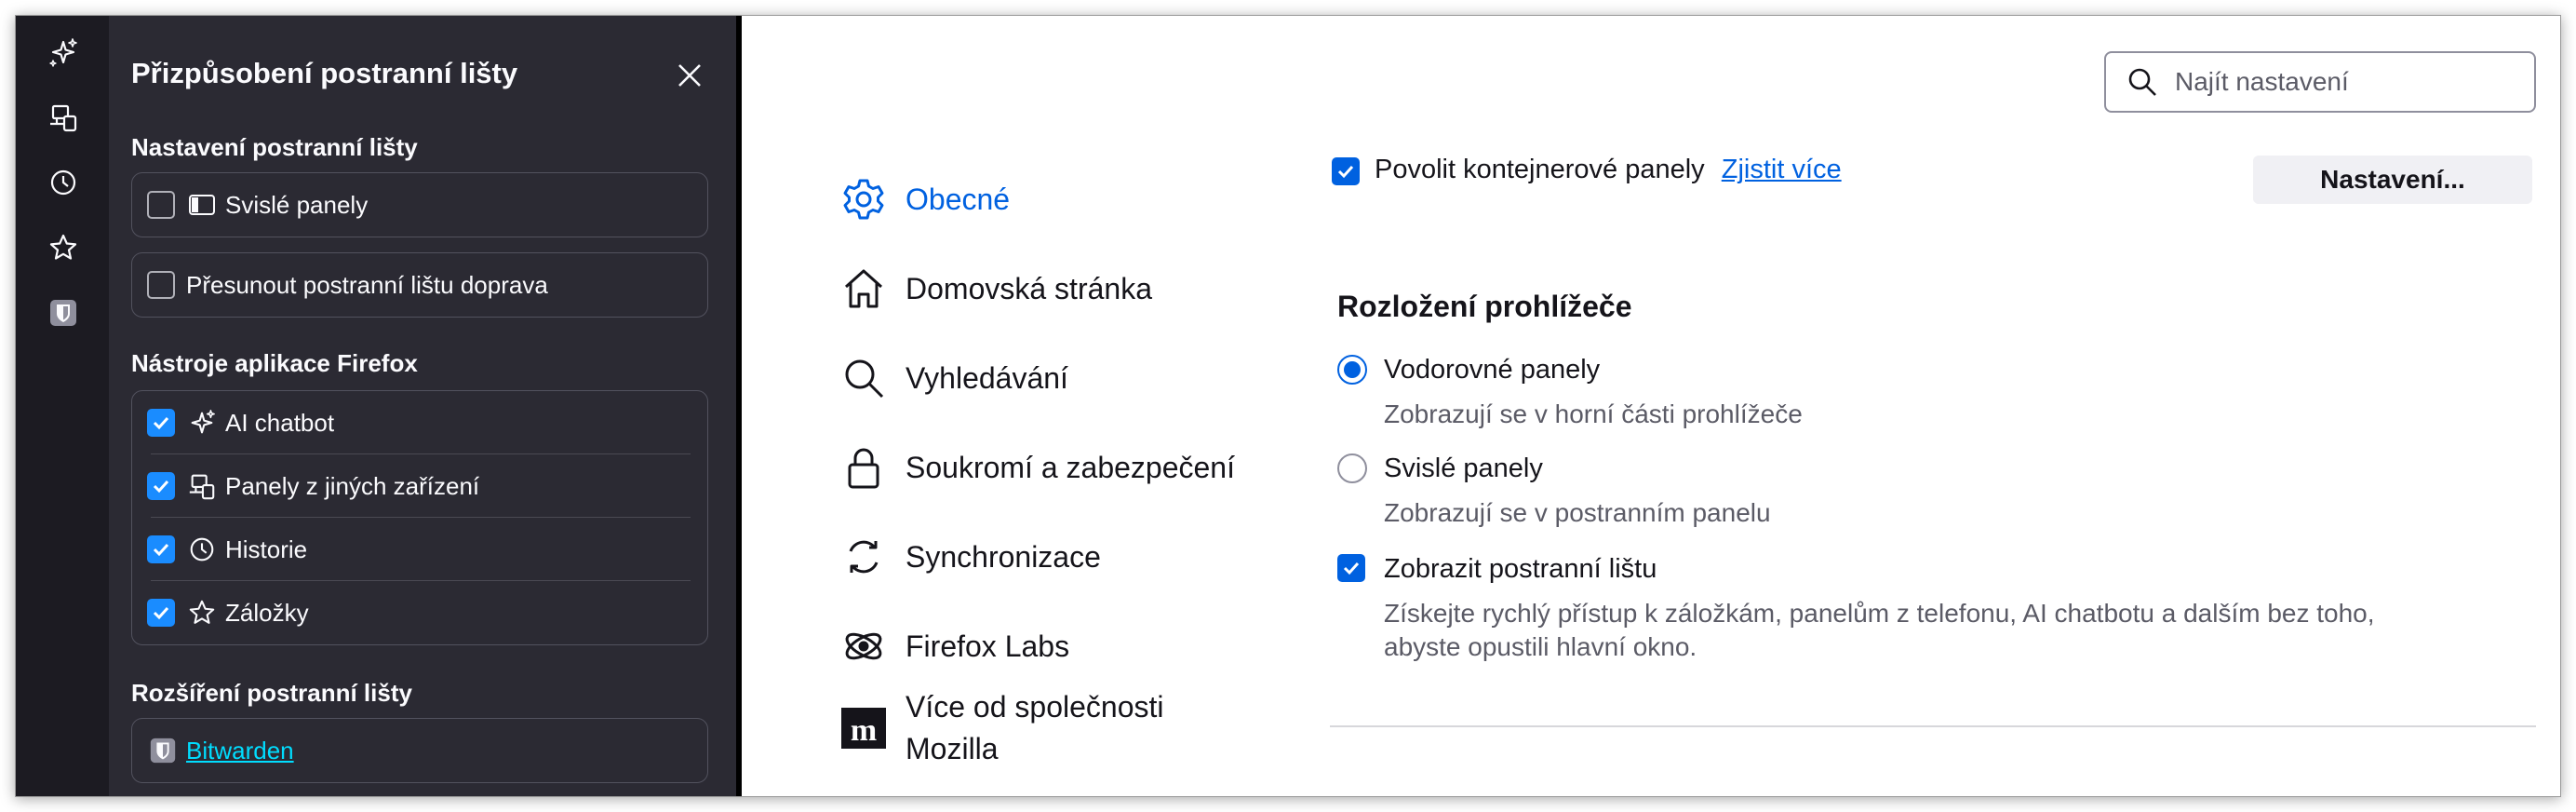  I want to click on gear-icon, so click(863, 199).